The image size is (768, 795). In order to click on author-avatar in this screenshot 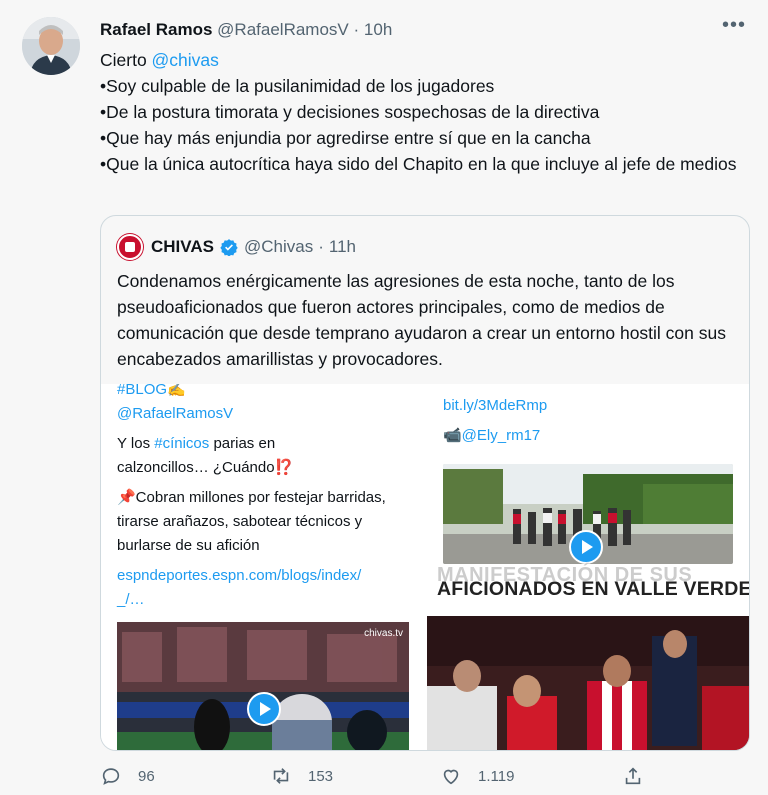, I will do `click(51, 46)`.